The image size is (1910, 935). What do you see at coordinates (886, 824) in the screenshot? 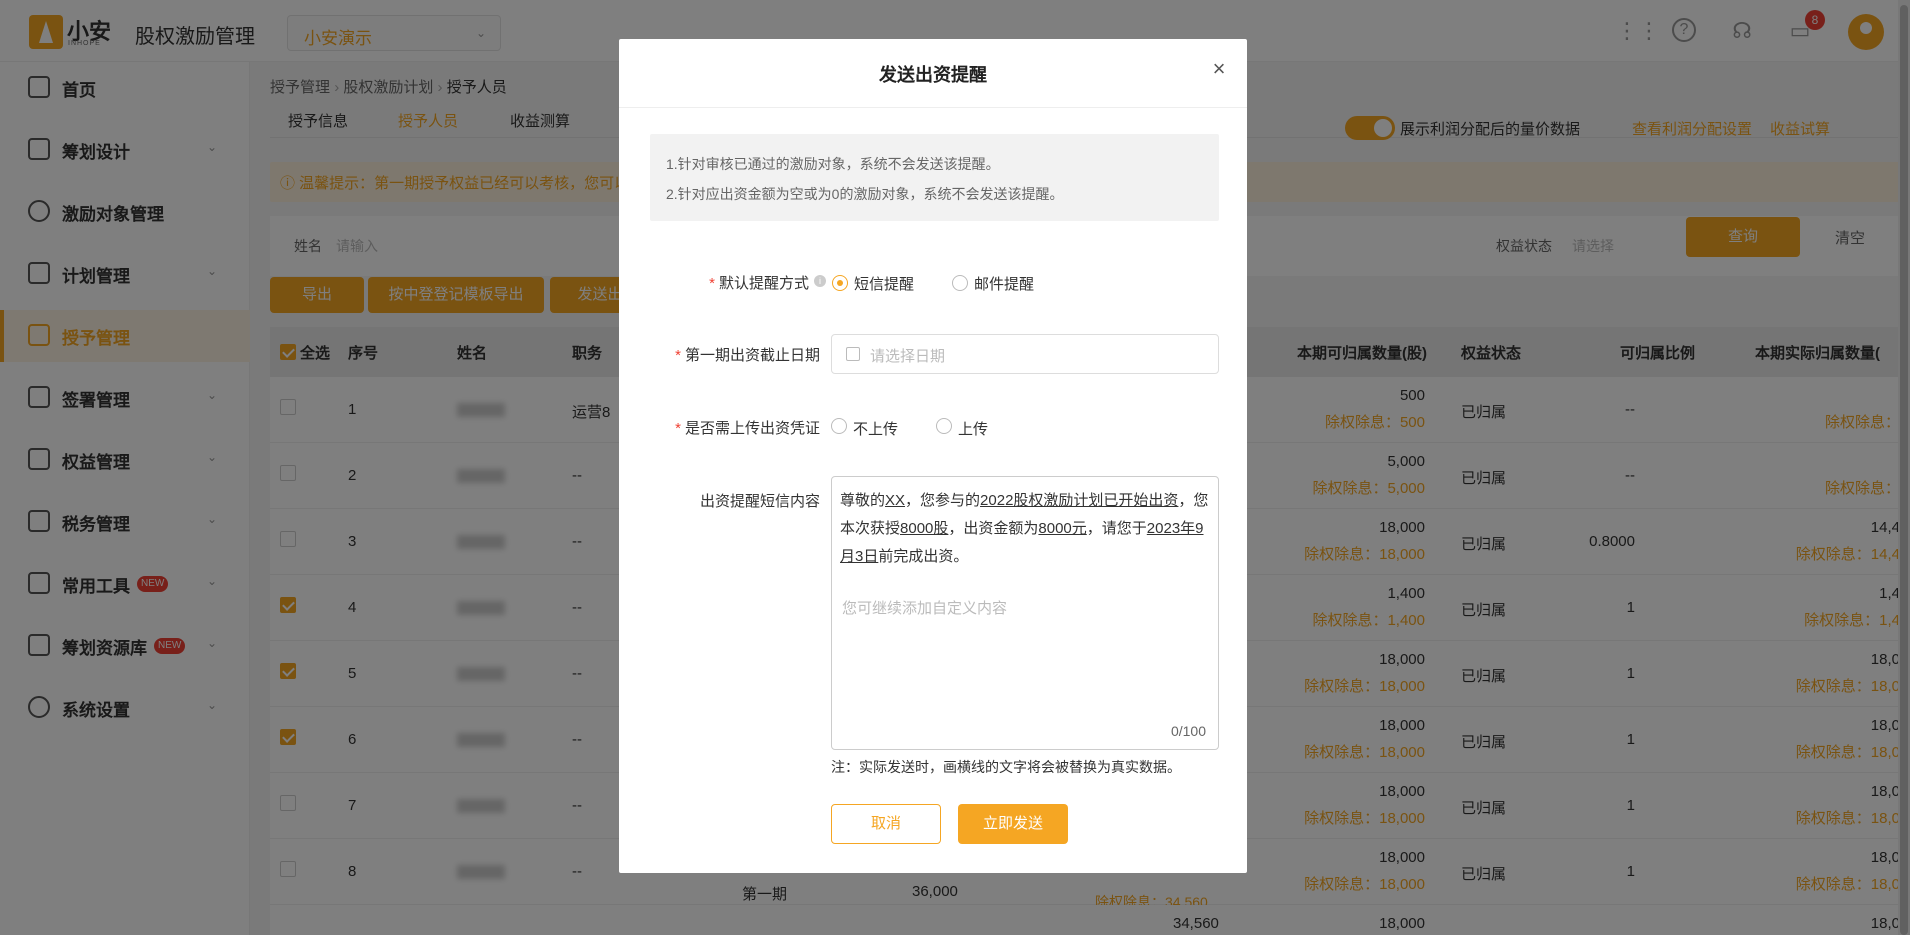
I see `cancel-button: 取消` at bounding box center [886, 824].